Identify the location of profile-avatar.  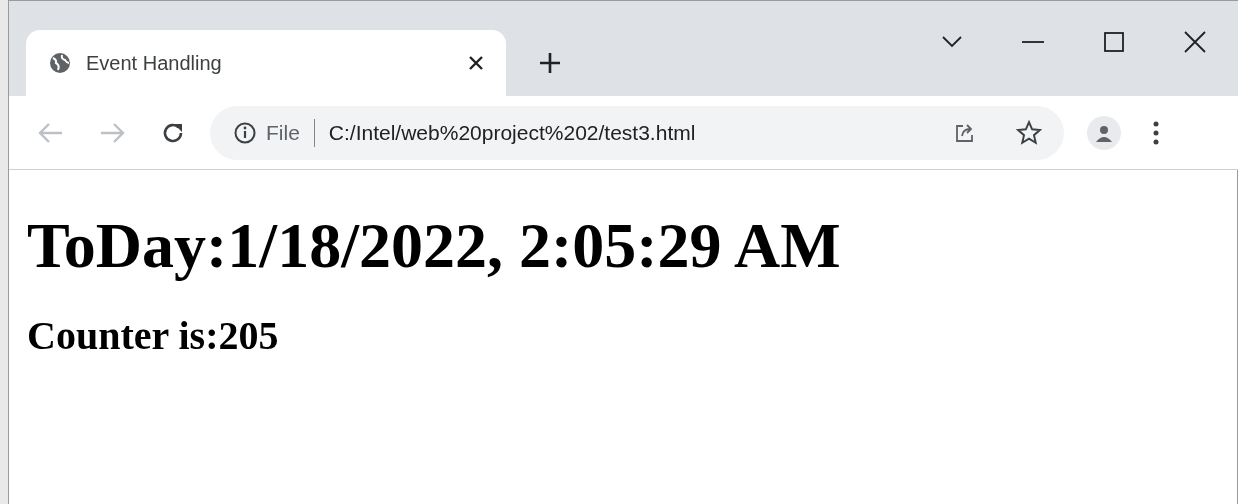
(1104, 132).